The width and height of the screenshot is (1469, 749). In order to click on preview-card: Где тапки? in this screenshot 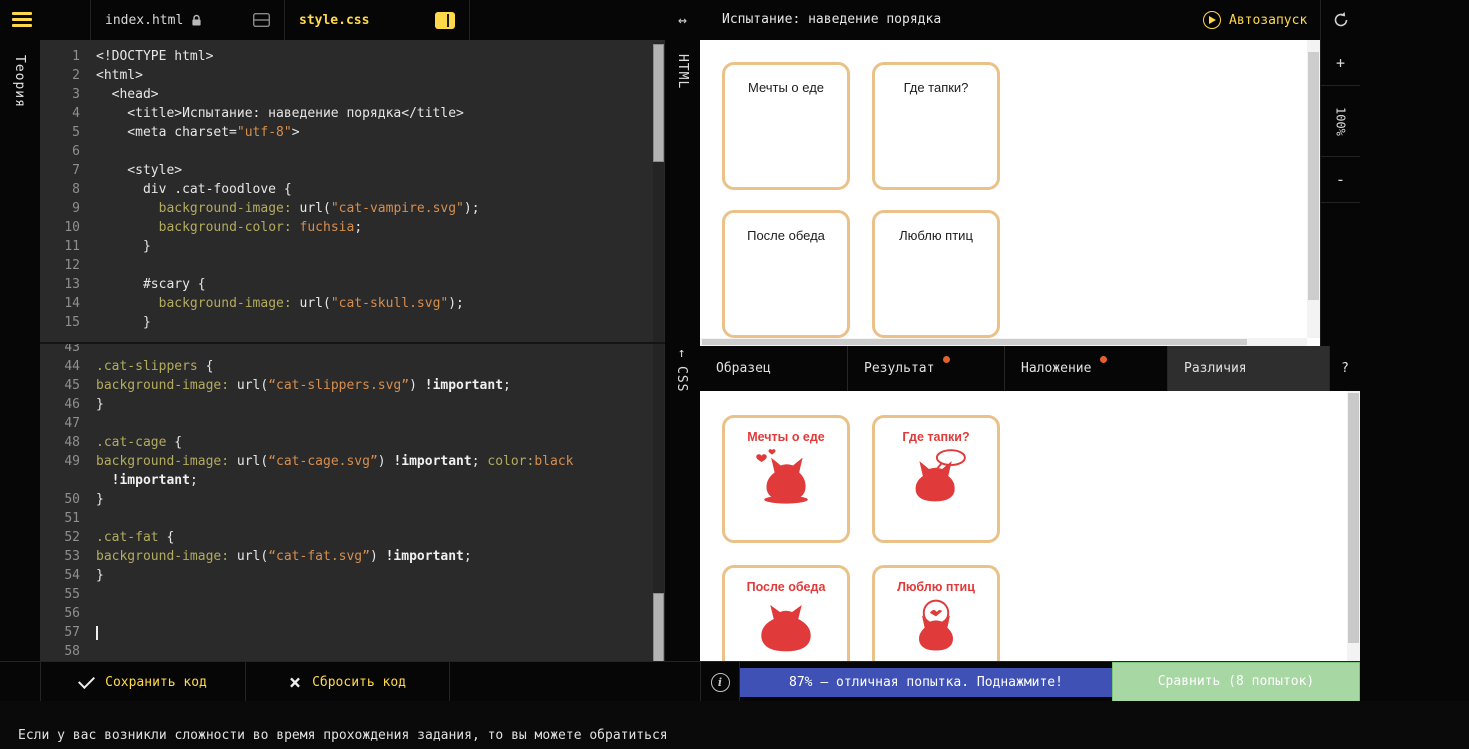, I will do `click(936, 126)`.